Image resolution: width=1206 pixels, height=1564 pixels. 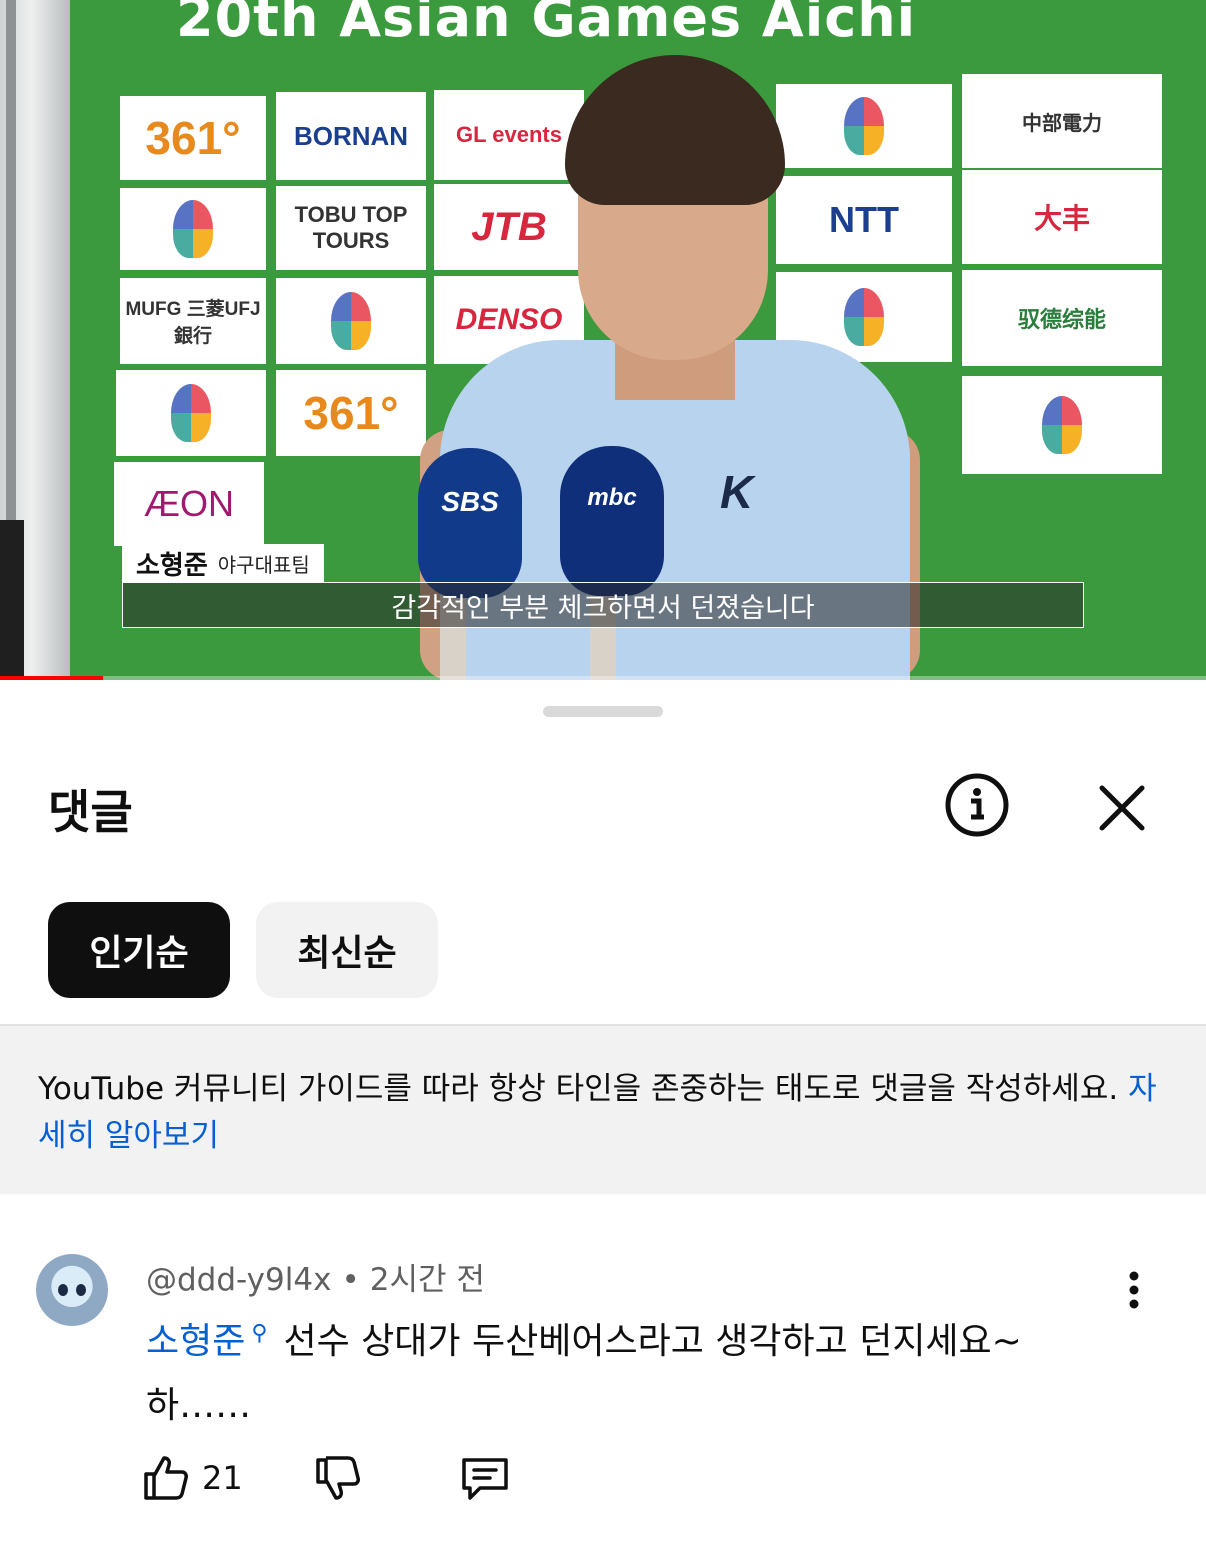 I want to click on mbc-microphone: mbc, so click(x=612, y=521).